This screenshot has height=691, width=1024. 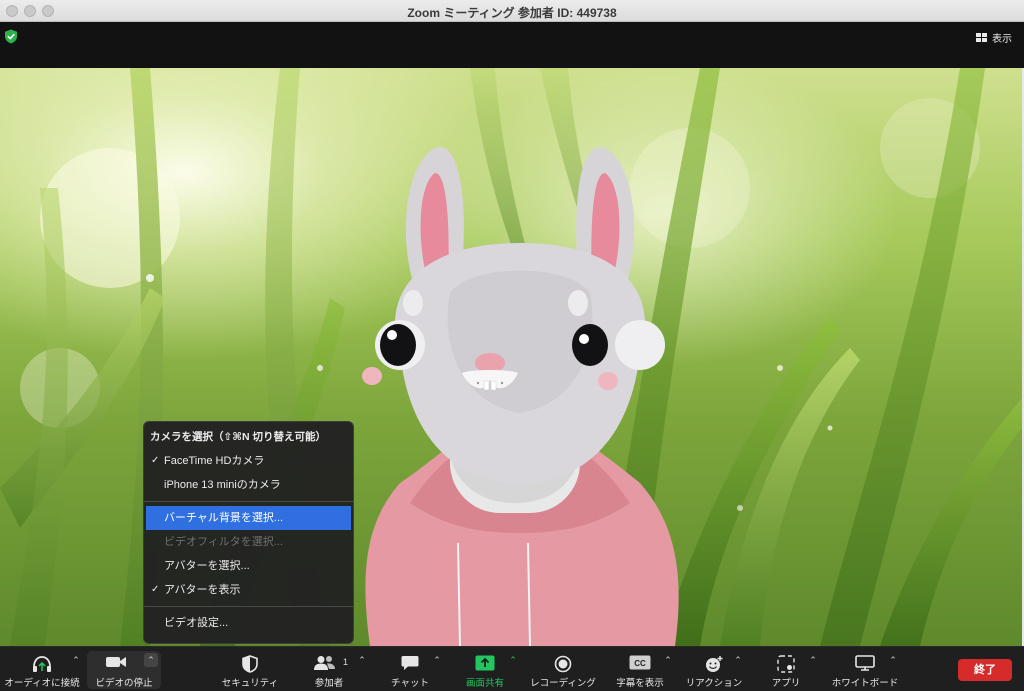 I want to click on captions-icon-text: CC, so click(x=640, y=663).